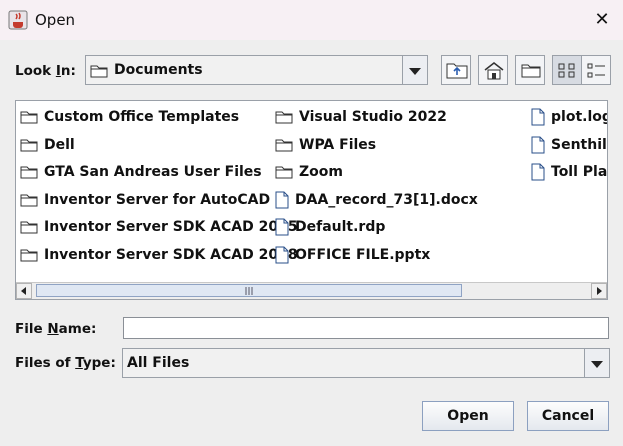  I want to click on close-icon: ✕, so click(602, 21).